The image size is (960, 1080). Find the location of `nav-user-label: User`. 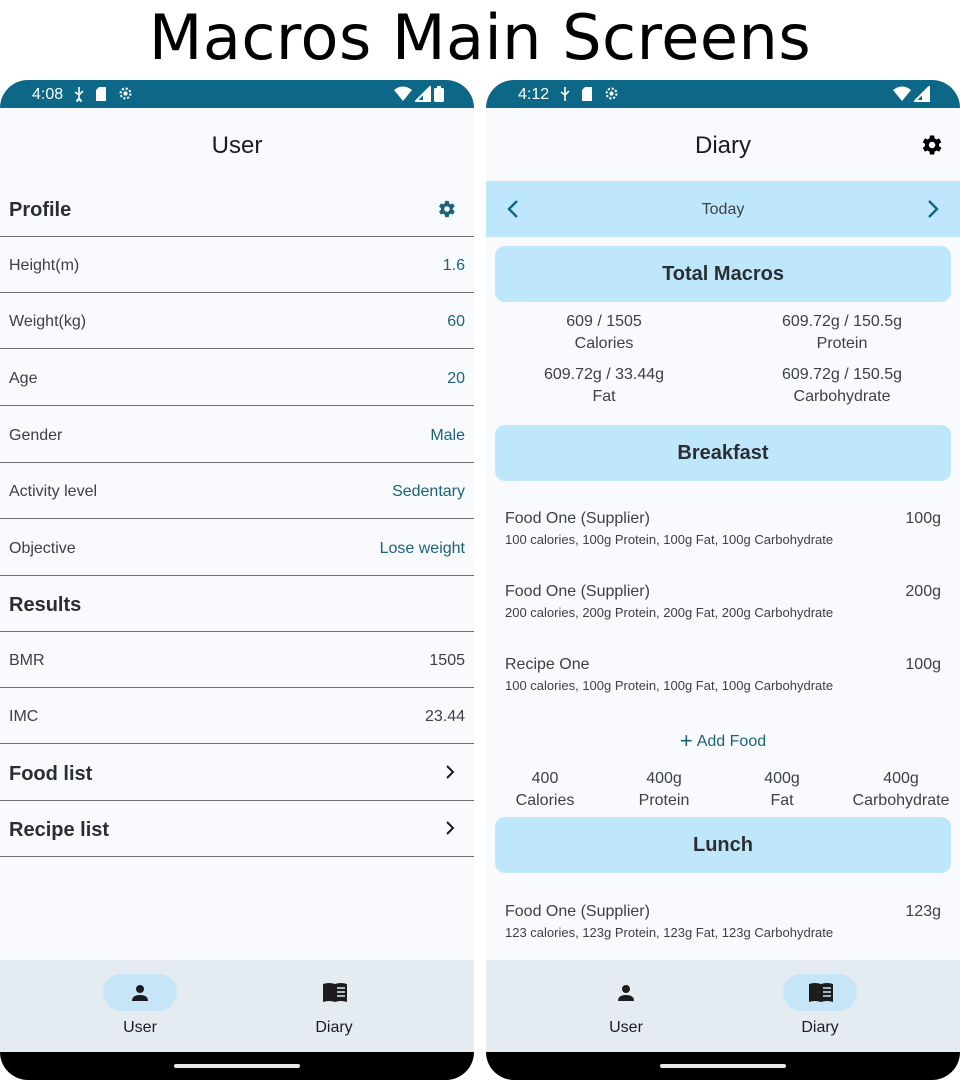

nav-user-label: User is located at coordinates (626, 1027).